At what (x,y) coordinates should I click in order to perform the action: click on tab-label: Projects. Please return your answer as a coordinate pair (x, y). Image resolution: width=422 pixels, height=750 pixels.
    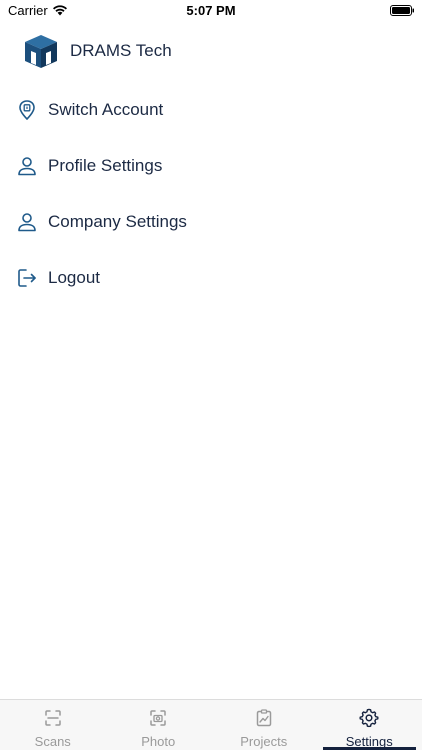
    Looking at the image, I should click on (264, 741).